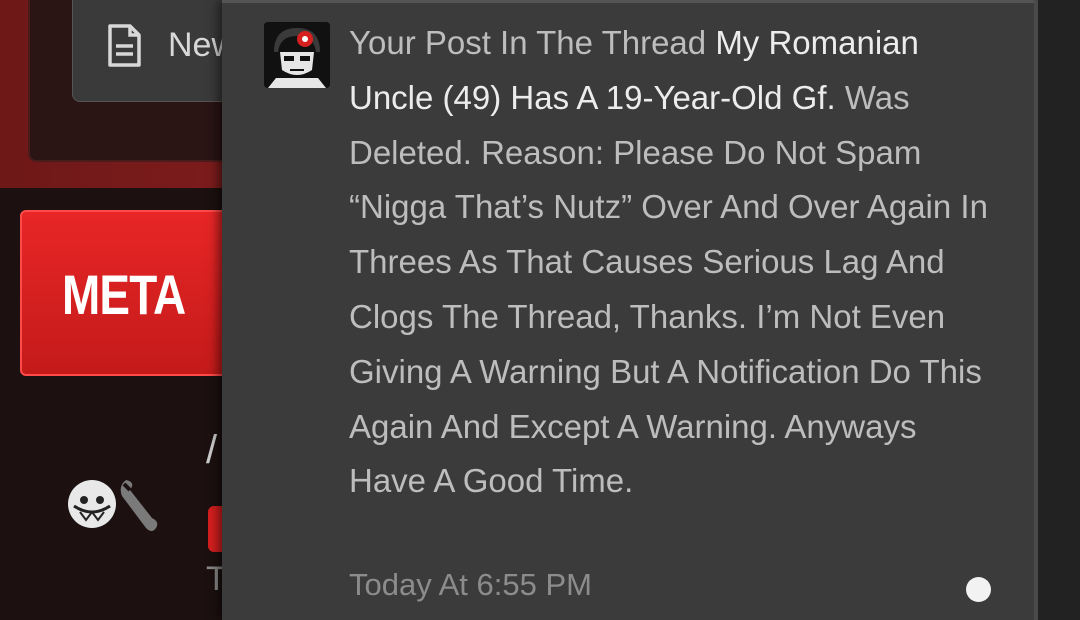 The image size is (1080, 620). Describe the element at coordinates (124, 294) in the screenshot. I see `forum-node-meta-label: META` at that location.